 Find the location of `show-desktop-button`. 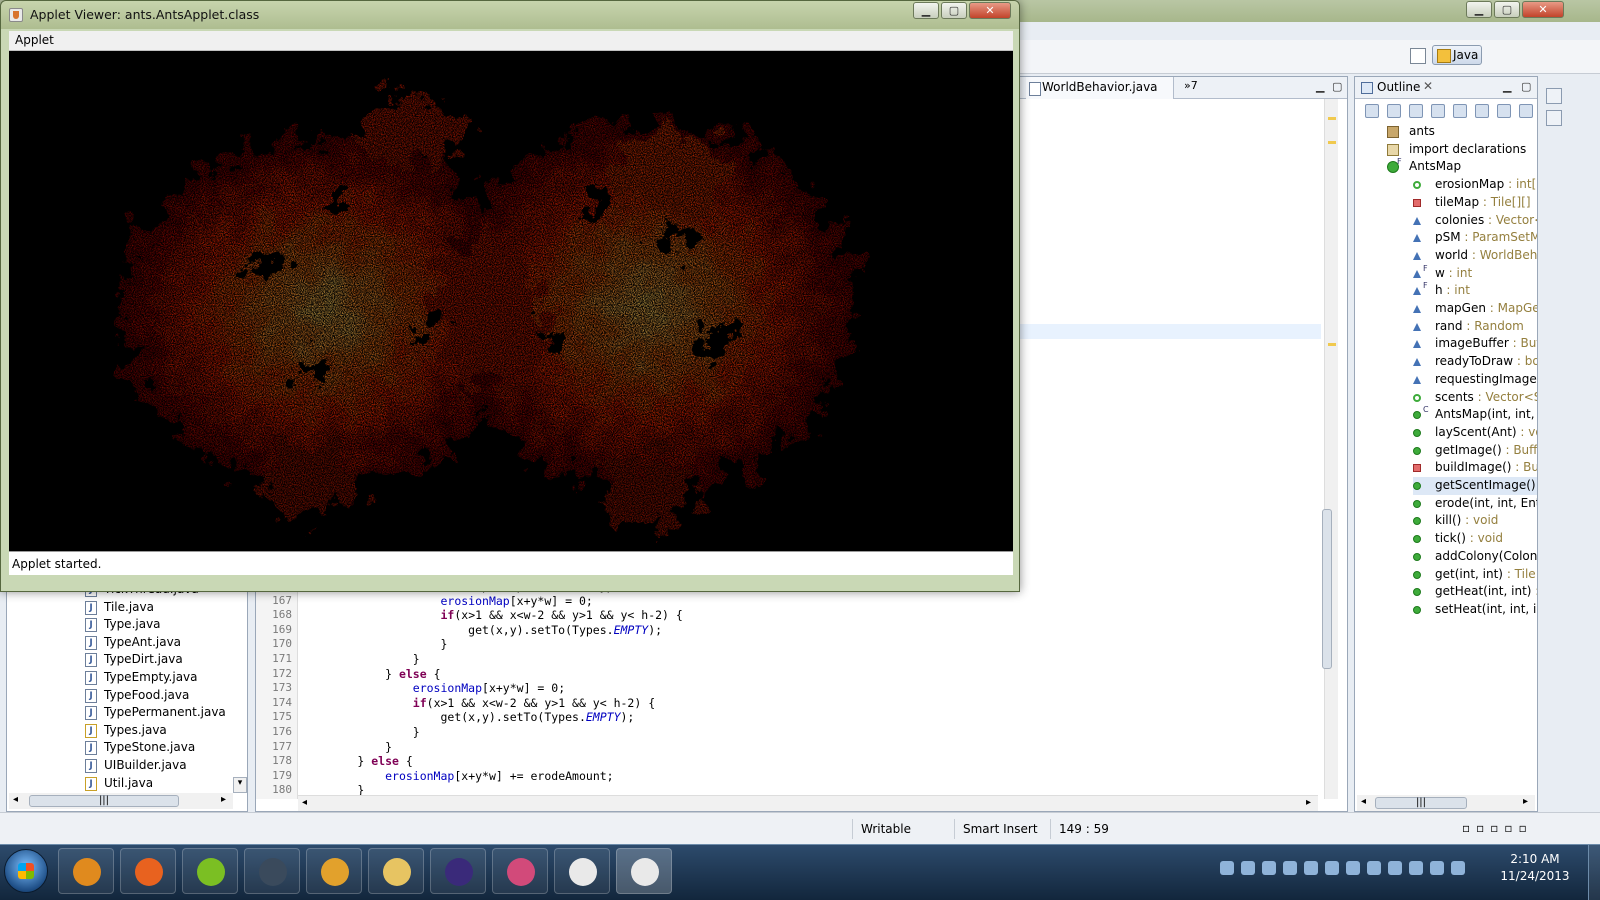

show-desktop-button is located at coordinates (1594, 872).